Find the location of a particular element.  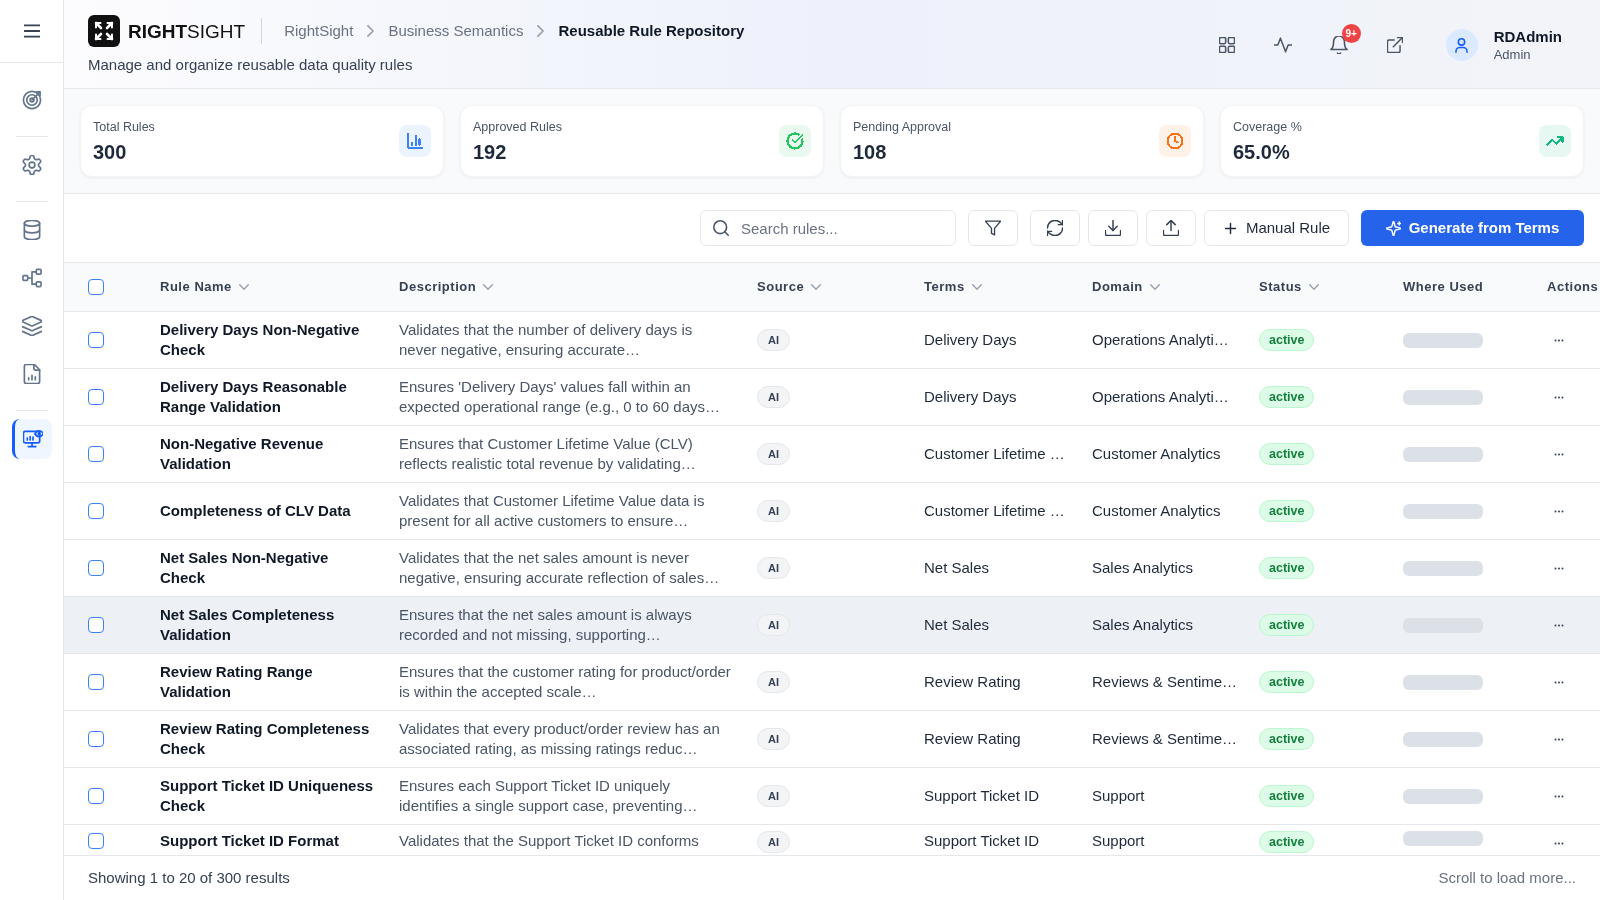

plus-icon is located at coordinates (1230, 228).